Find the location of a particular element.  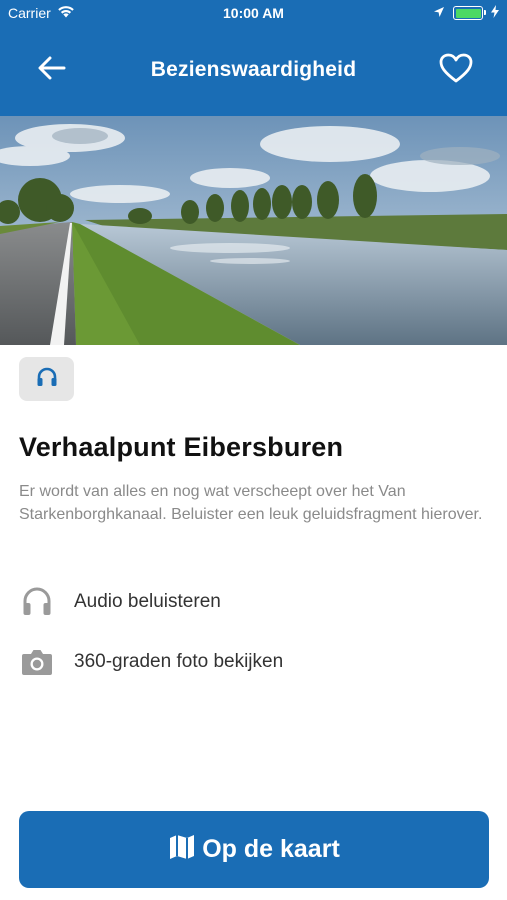

show-on-map-button: Op de kaart is located at coordinates (254, 849).